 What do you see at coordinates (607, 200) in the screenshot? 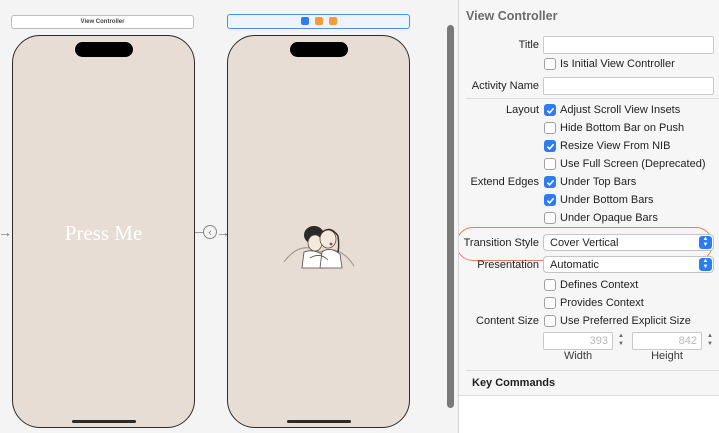
I see `checkbox-label: Under Bottom Bars` at bounding box center [607, 200].